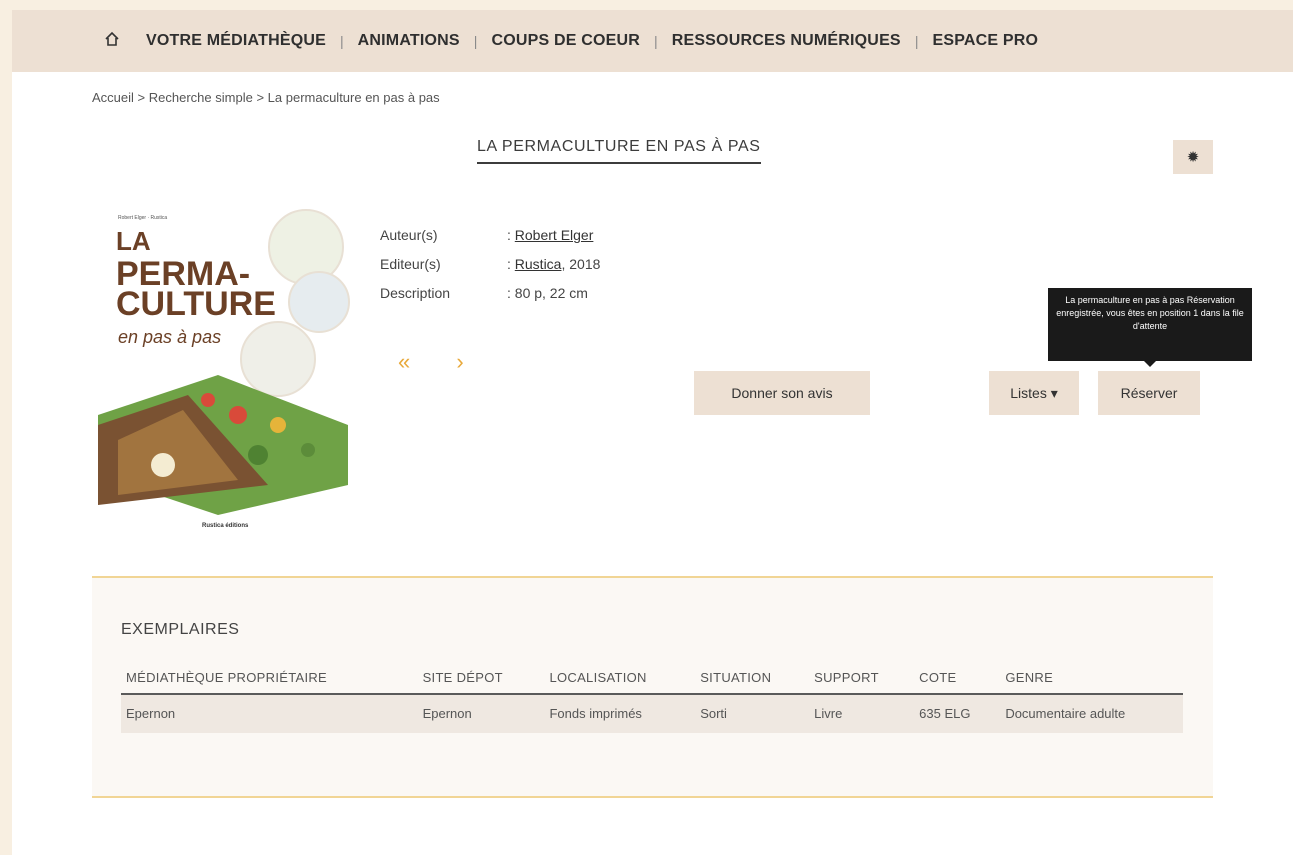  Describe the element at coordinates (554, 235) in the screenshot. I see `author-link: Robert Elger` at that location.